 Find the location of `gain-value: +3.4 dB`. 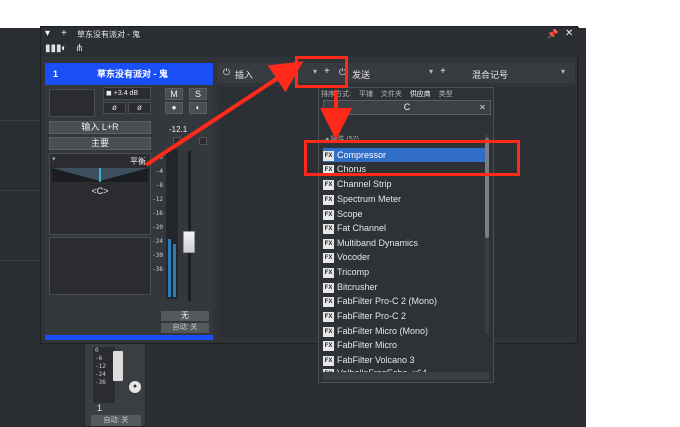

gain-value: +3.4 dB is located at coordinates (126, 93).